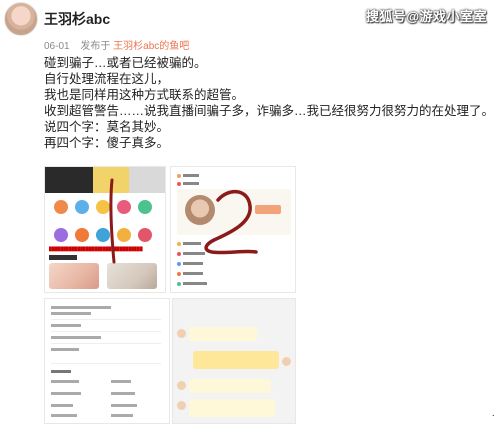 The image size is (499, 426). I want to click on screenshot-chat, so click(234, 361).